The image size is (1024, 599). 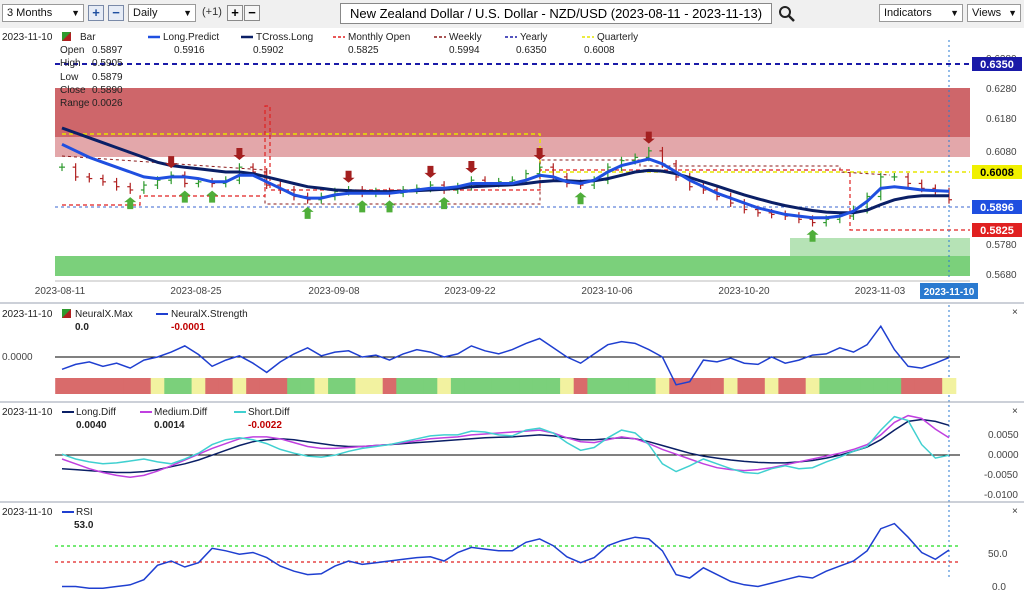 What do you see at coordinates (505, 446) in the screenshot?
I see `medium-diff-line` at bounding box center [505, 446].